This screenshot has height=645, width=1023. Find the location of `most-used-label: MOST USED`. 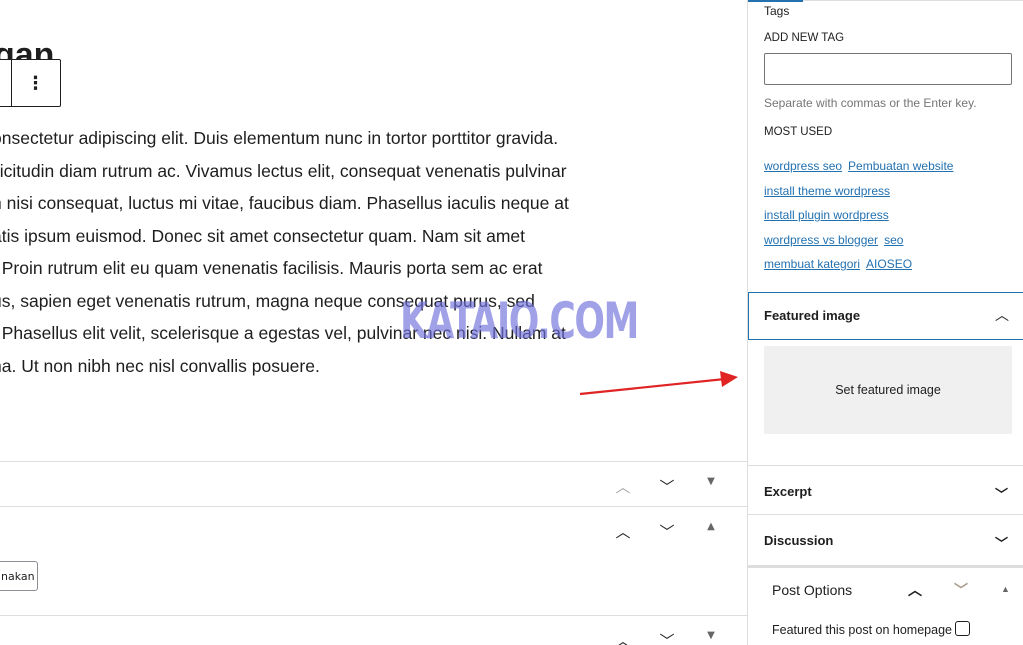

most-used-label: MOST USED is located at coordinates (798, 132).